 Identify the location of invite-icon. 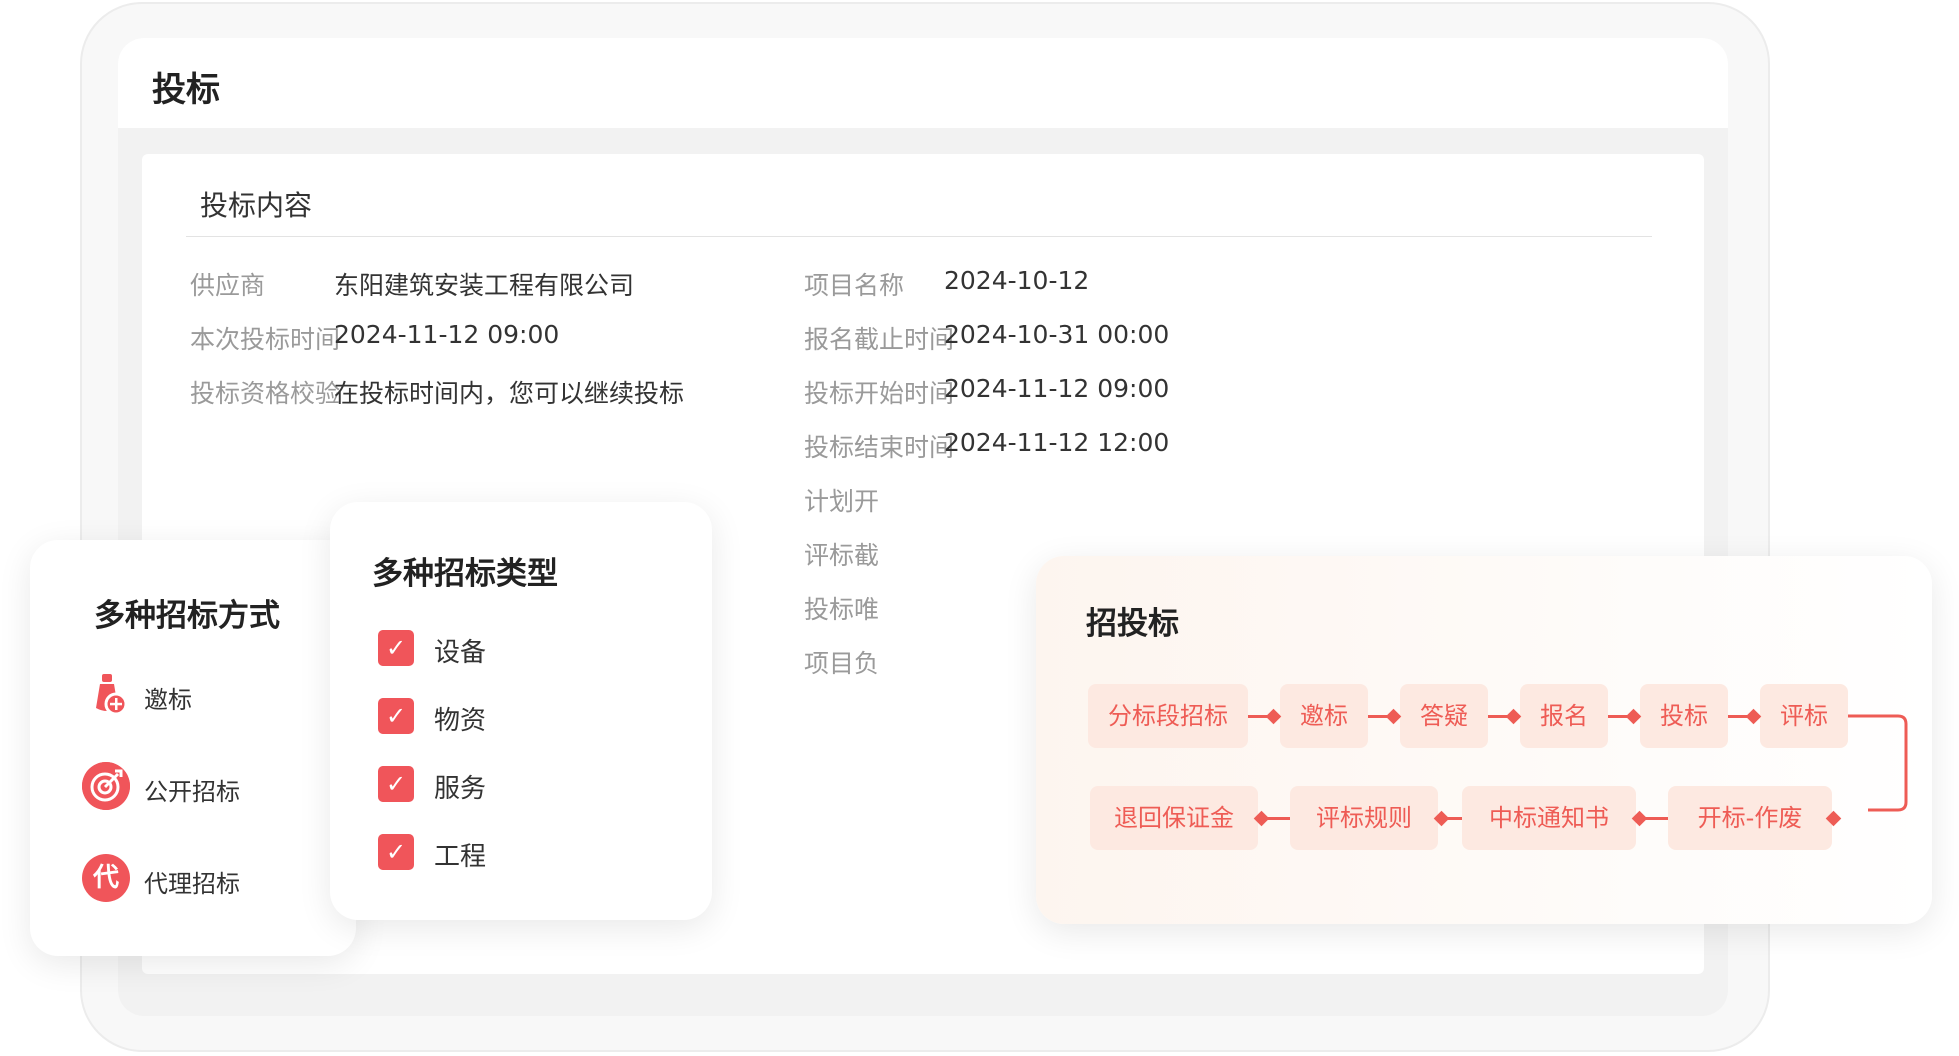
(106, 694).